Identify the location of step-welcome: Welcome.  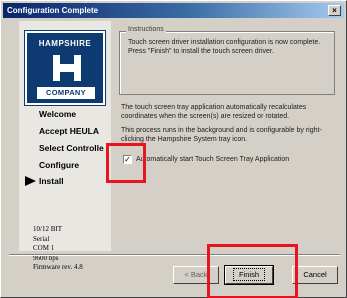
(58, 114).